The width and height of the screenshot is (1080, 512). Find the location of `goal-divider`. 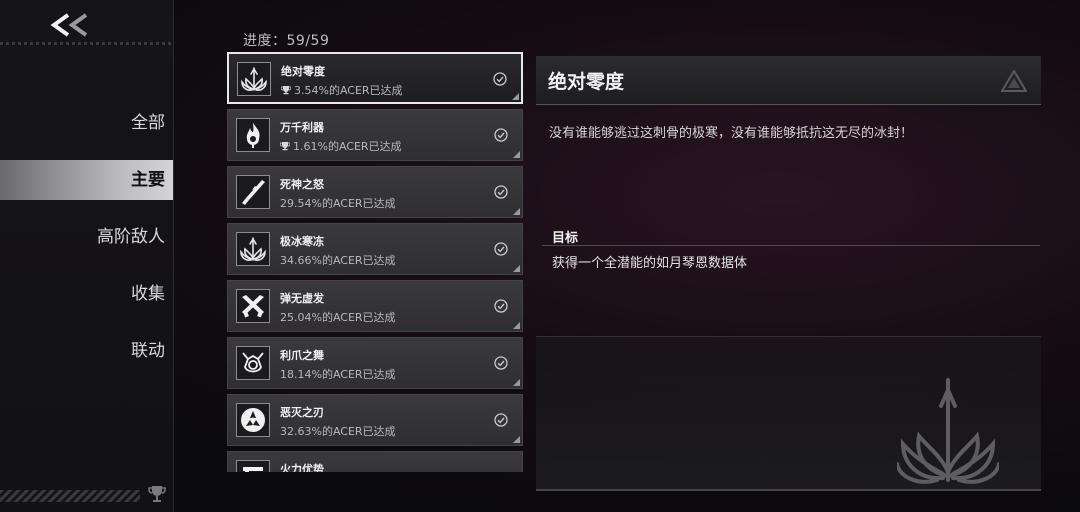

goal-divider is located at coordinates (791, 245).